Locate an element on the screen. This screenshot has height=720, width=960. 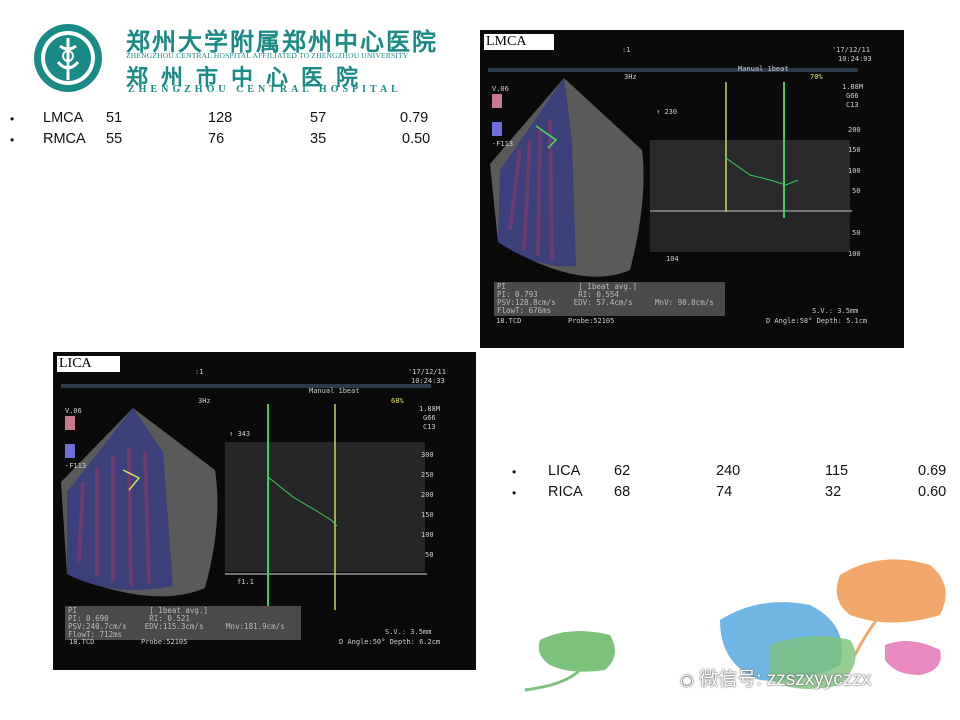
value-3: 115 is located at coordinates (837, 471).